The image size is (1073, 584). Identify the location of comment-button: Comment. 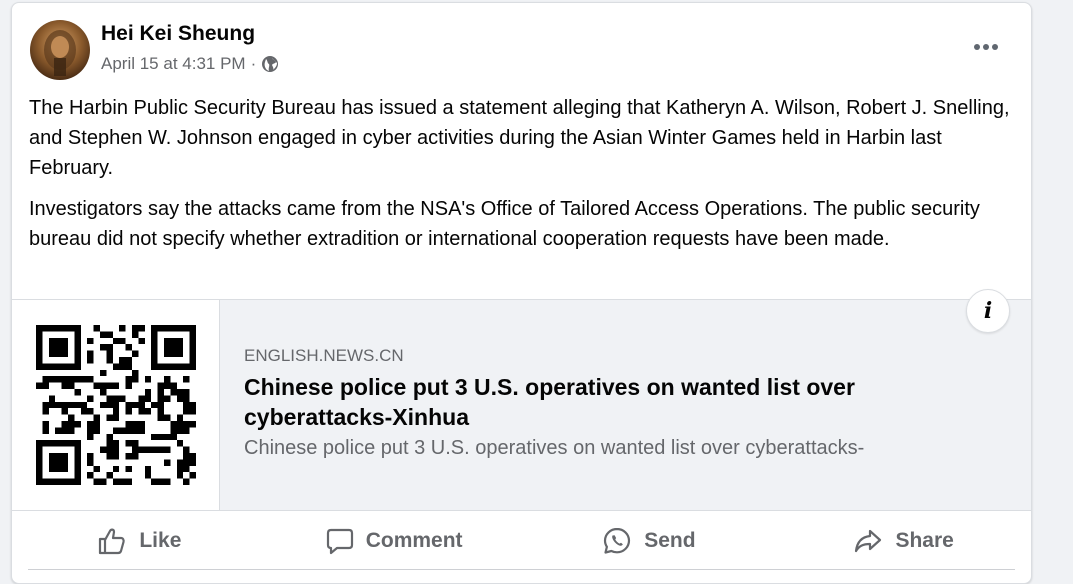
(394, 541).